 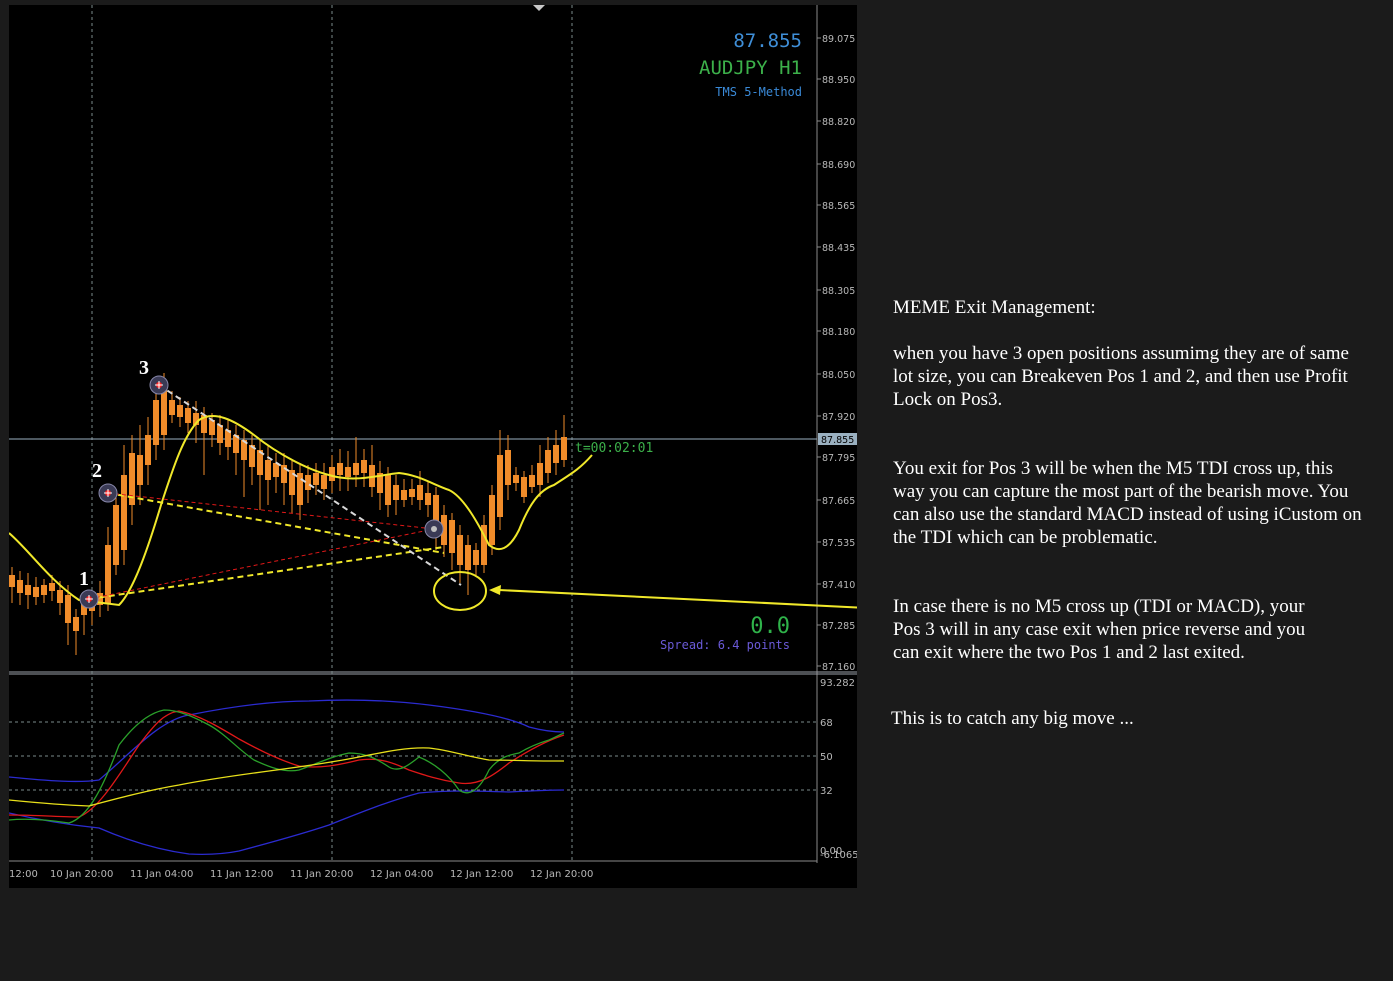 I want to click on time-tick: 12 Jan 20:00, so click(x=561, y=874).